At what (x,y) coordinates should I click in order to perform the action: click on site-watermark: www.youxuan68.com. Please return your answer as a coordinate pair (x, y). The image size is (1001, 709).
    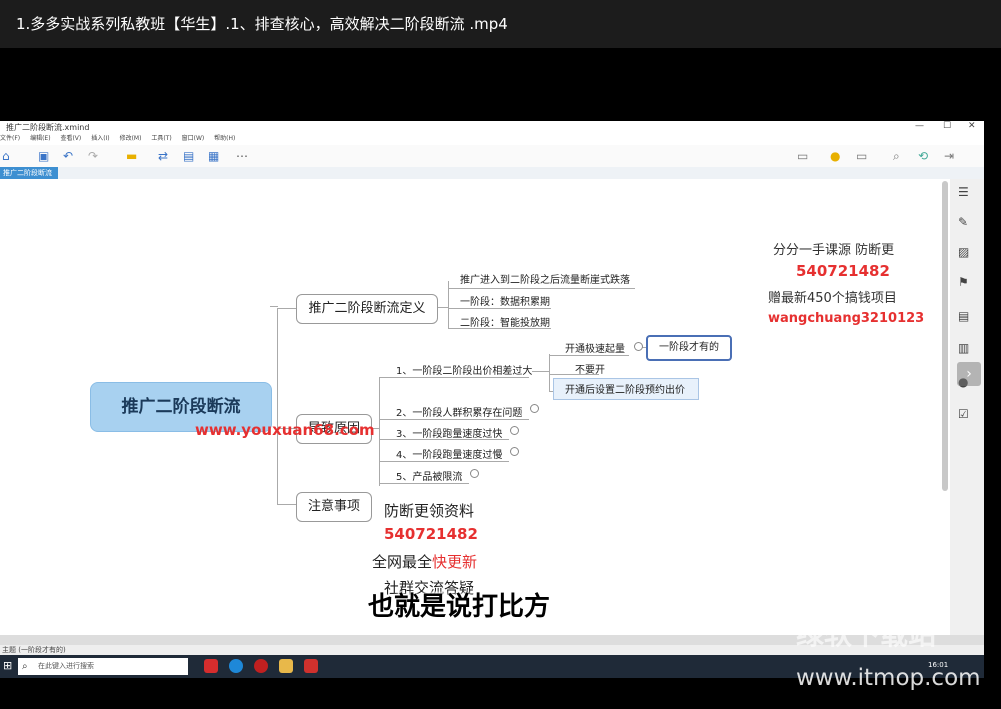
    Looking at the image, I should click on (285, 430).